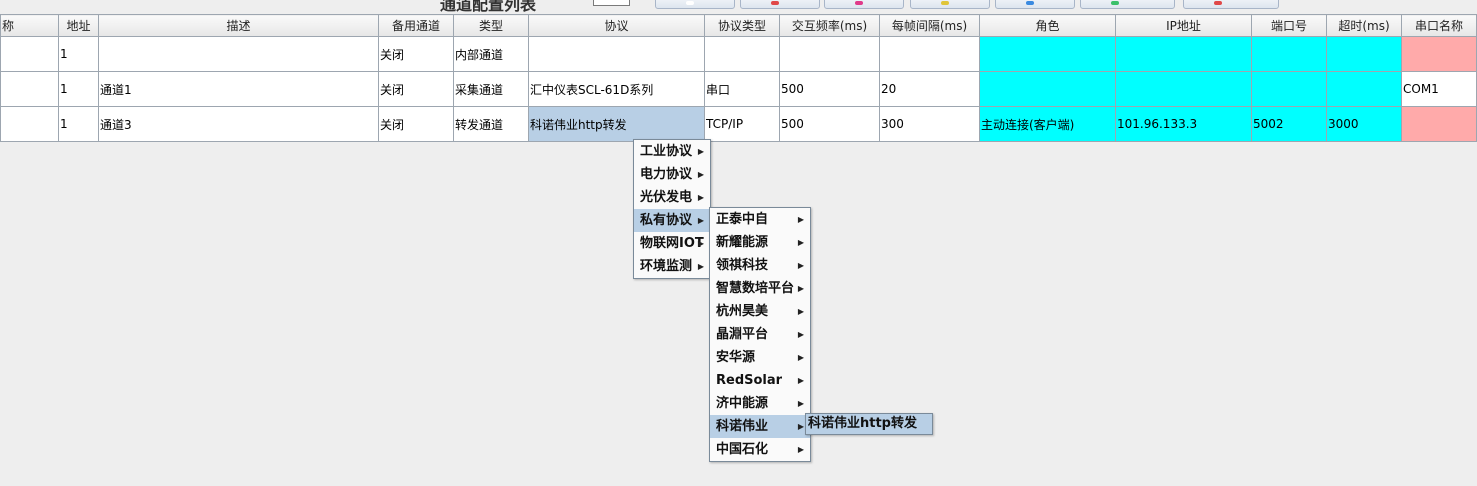 This screenshot has width=1477, height=486. Describe the element at coordinates (742, 311) in the screenshot. I see `vendor-menu-item-label: 杭州昊美` at that location.